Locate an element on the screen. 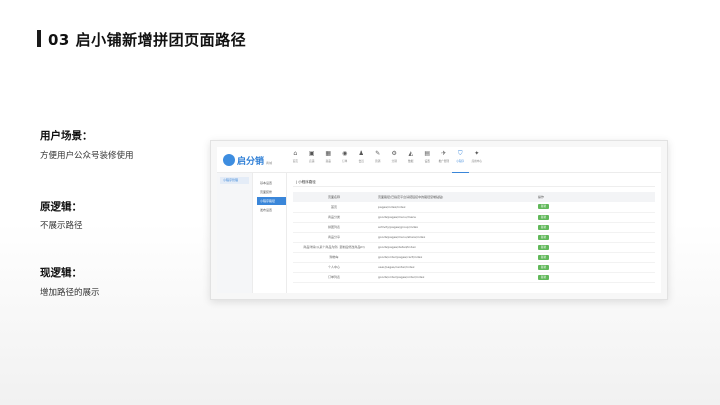 This screenshot has width=720, height=405. page-path-cell: pages/index/index is located at coordinates (455, 207).